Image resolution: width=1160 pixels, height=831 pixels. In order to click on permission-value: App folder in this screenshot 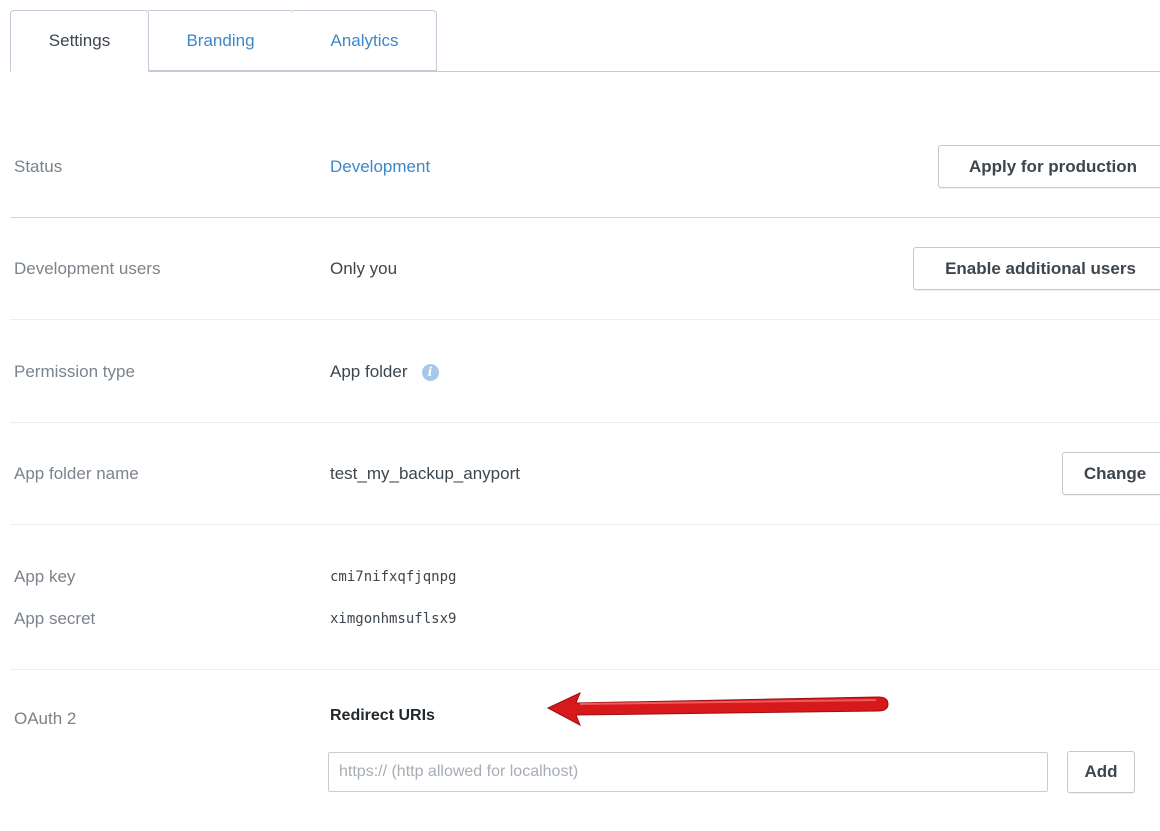, I will do `click(369, 371)`.